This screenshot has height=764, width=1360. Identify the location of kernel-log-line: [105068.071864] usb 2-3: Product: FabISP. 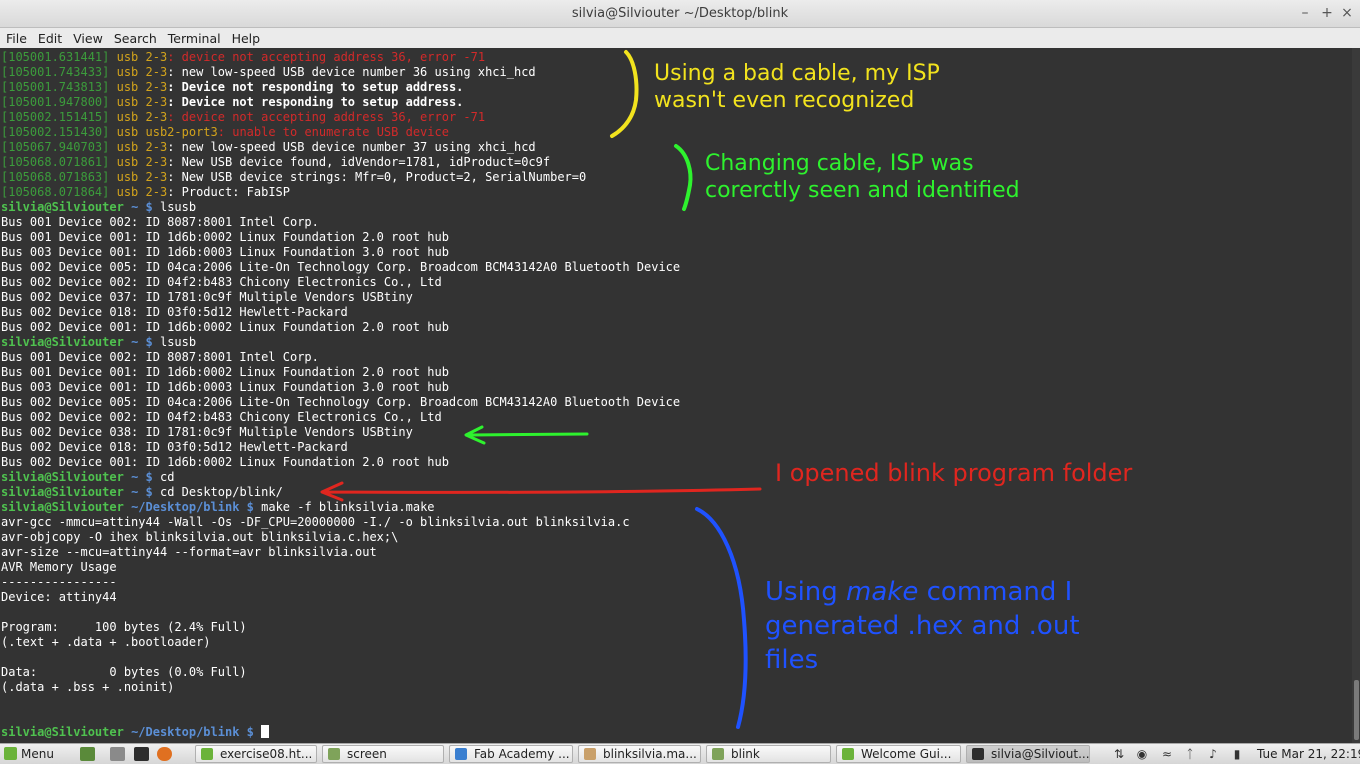
(340, 192).